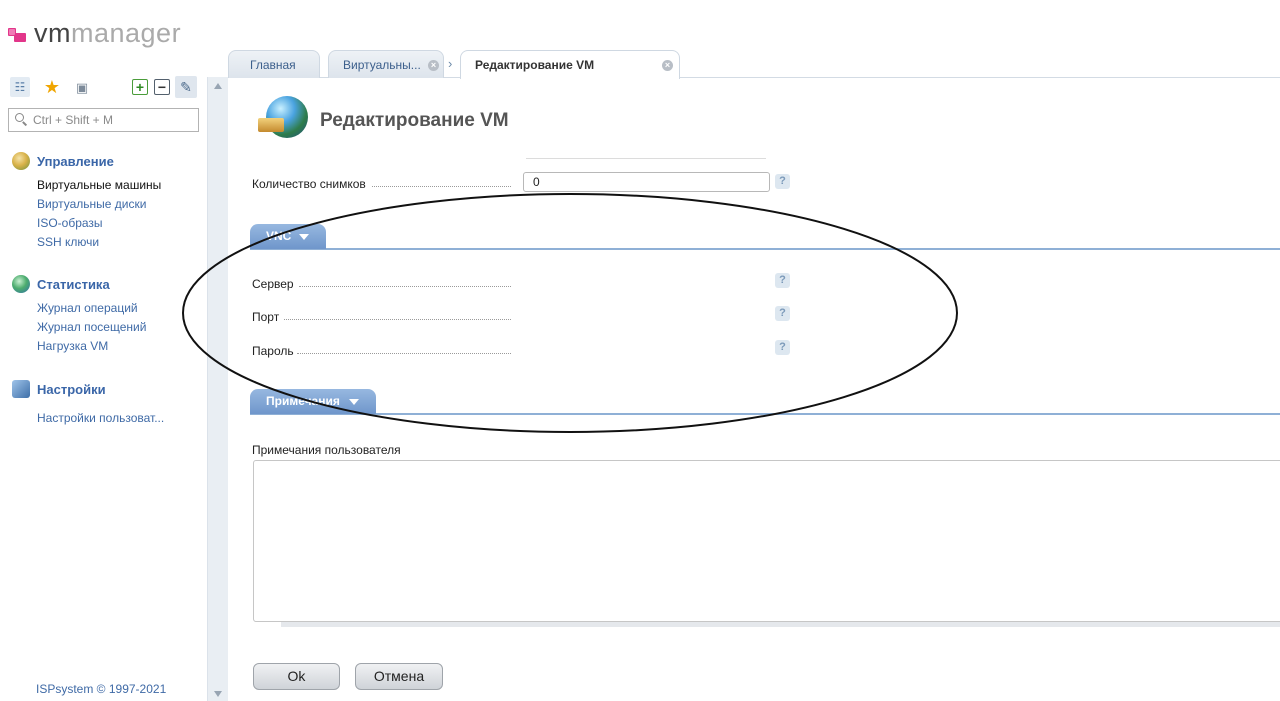 Image resolution: width=1280 pixels, height=701 pixels. I want to click on menu-group-title: Статистика, so click(73, 284).